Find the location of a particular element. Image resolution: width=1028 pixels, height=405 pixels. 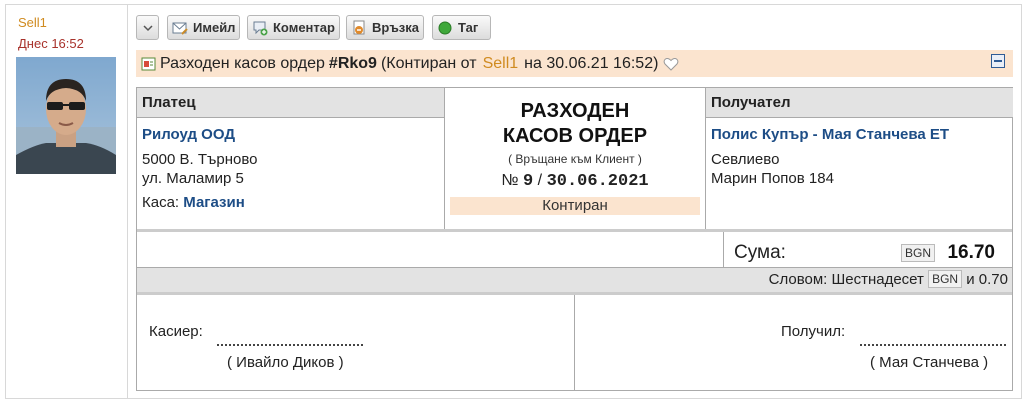

receiver-signature: Получил: ( Мая Станчева ) is located at coordinates (793, 342).